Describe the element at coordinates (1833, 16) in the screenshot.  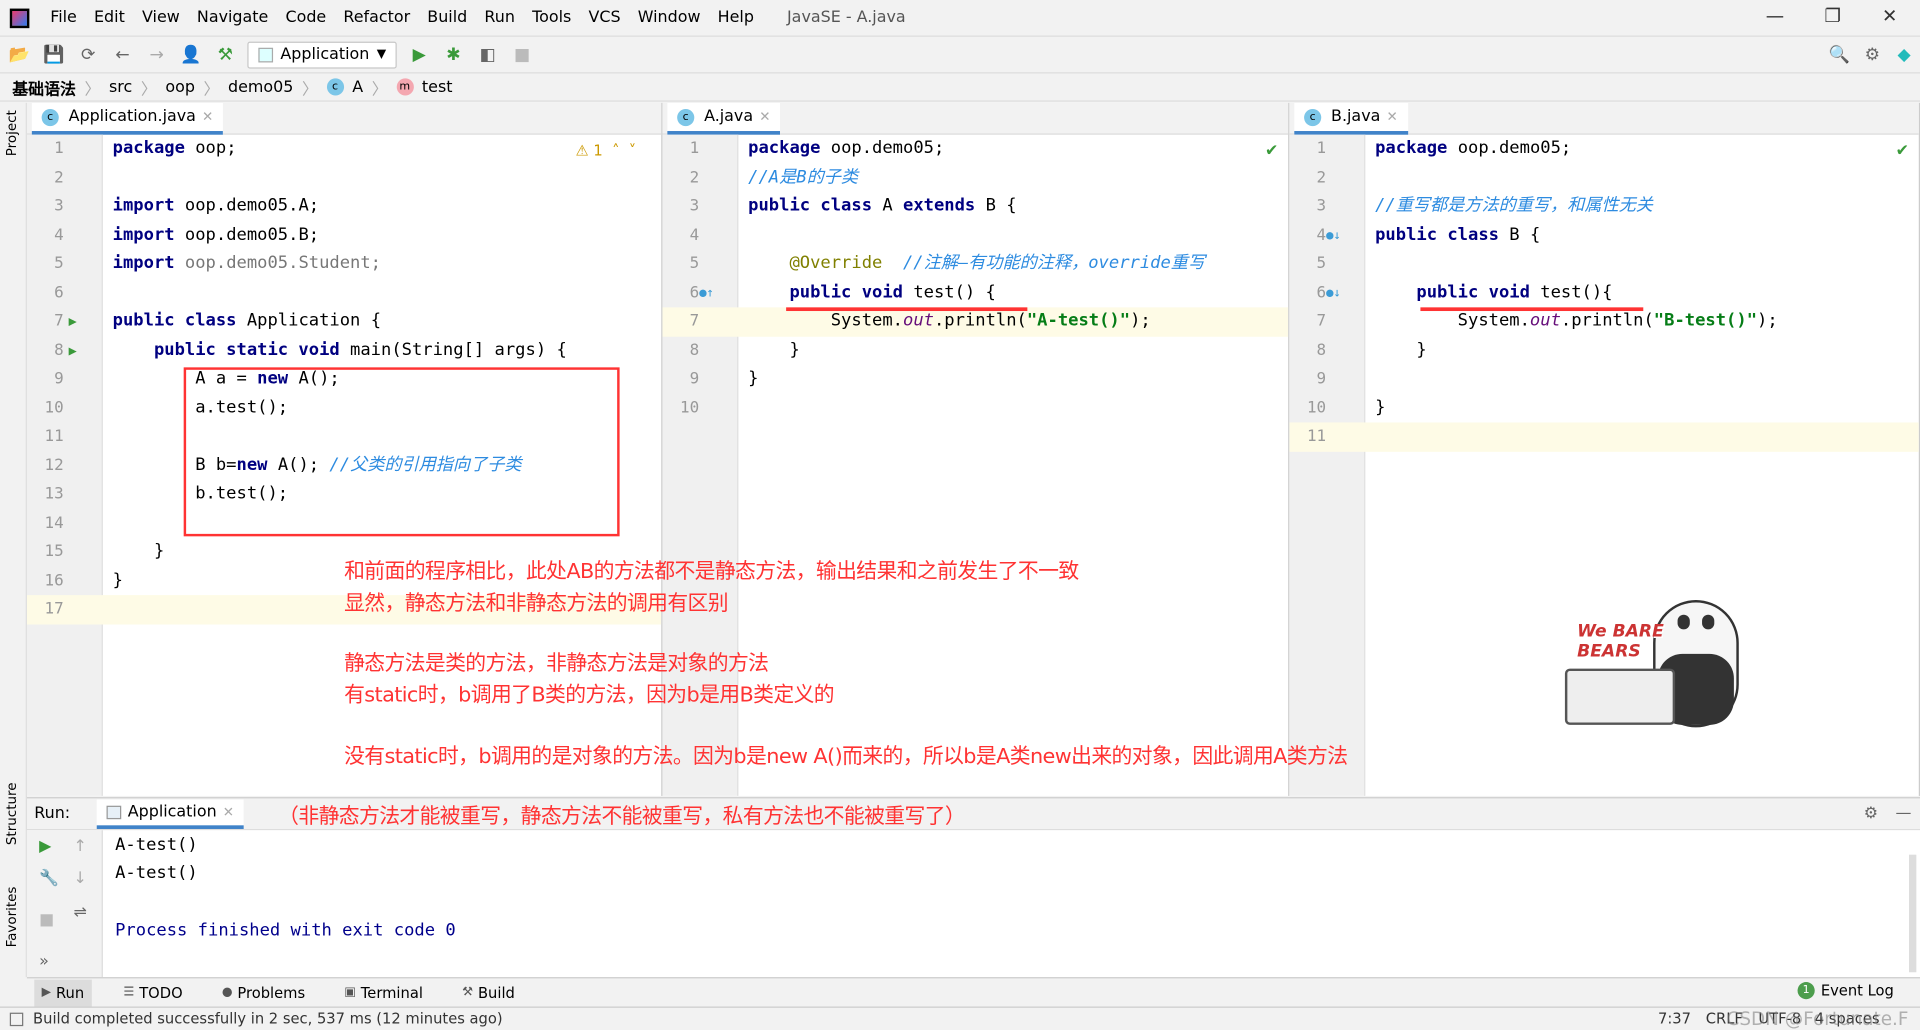
I see `restore-button: ❐` at that location.